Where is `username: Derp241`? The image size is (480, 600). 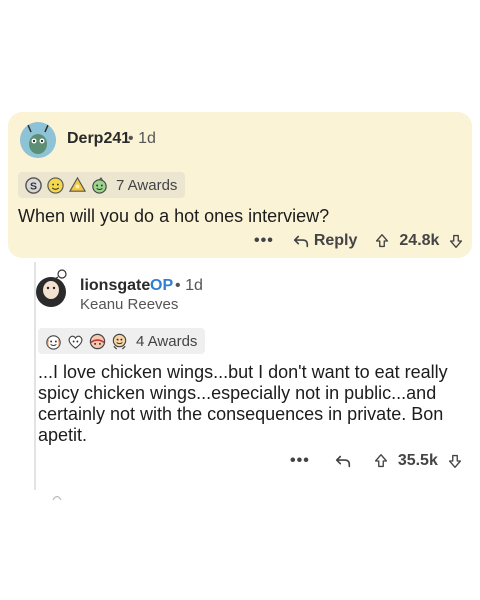 username: Derp241 is located at coordinates (98, 139).